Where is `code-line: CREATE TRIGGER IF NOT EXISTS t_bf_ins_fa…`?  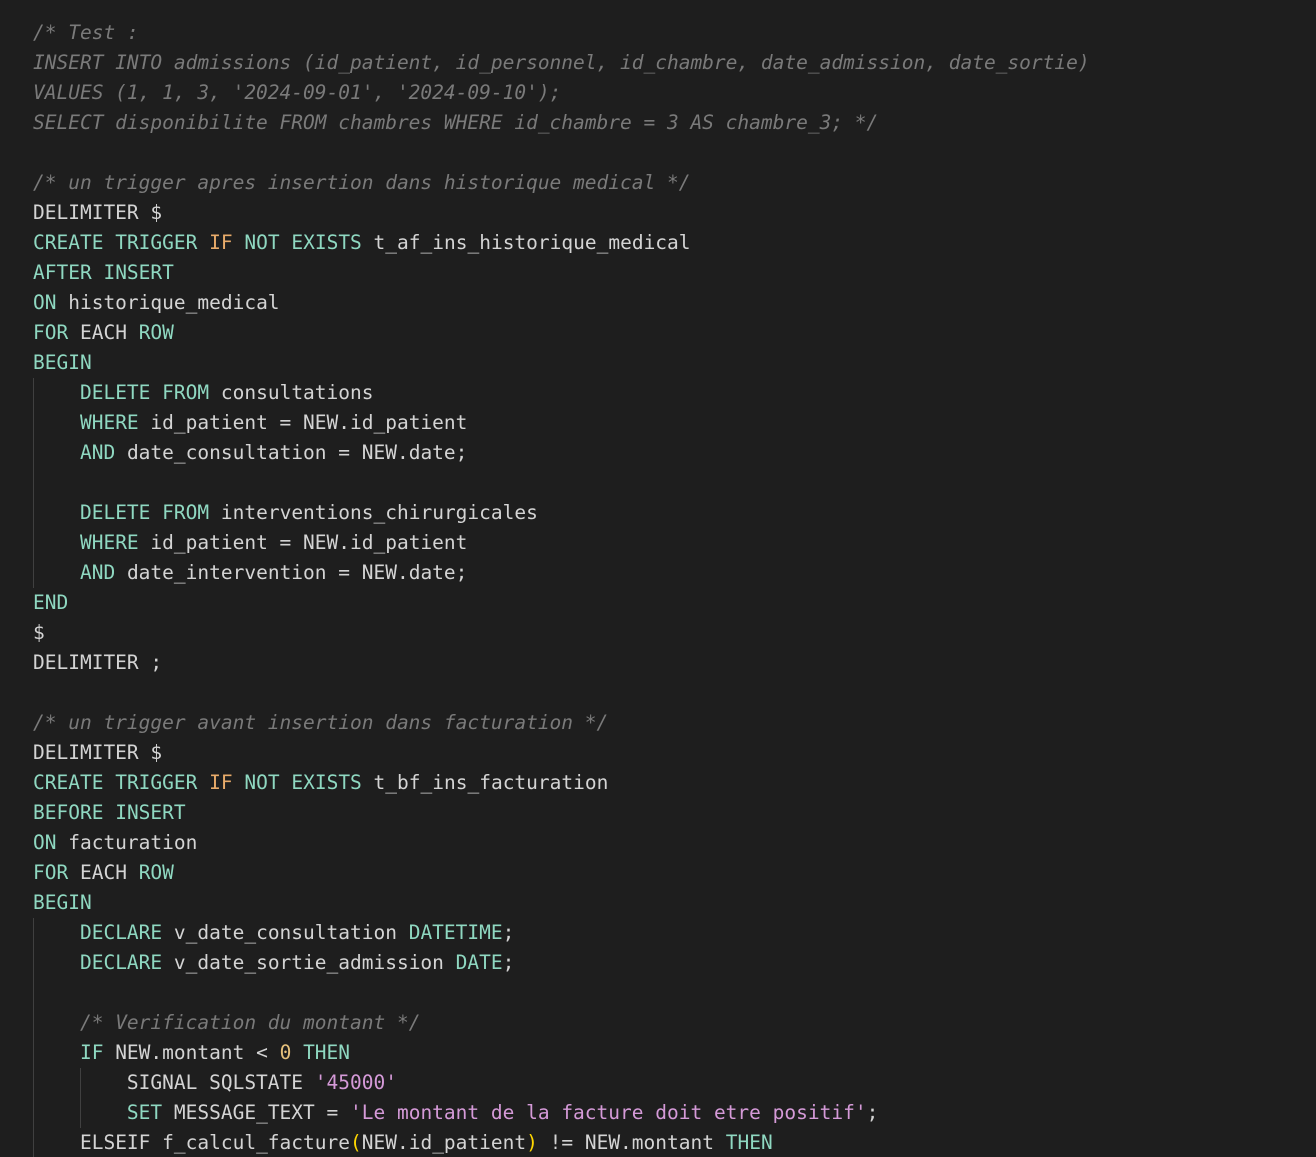 code-line: CREATE TRIGGER IF NOT EXISTS t_bf_ins_fa… is located at coordinates (561, 783).